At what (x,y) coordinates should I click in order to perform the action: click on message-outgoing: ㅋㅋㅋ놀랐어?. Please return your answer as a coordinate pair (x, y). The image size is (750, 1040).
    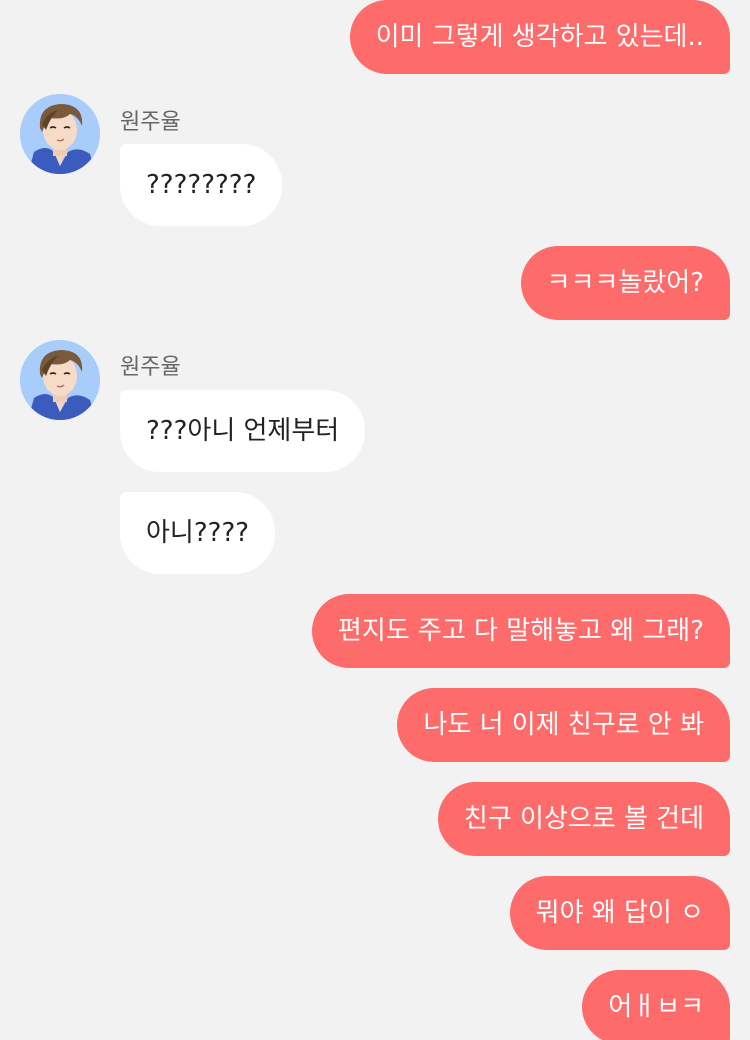
    Looking at the image, I should click on (625, 283).